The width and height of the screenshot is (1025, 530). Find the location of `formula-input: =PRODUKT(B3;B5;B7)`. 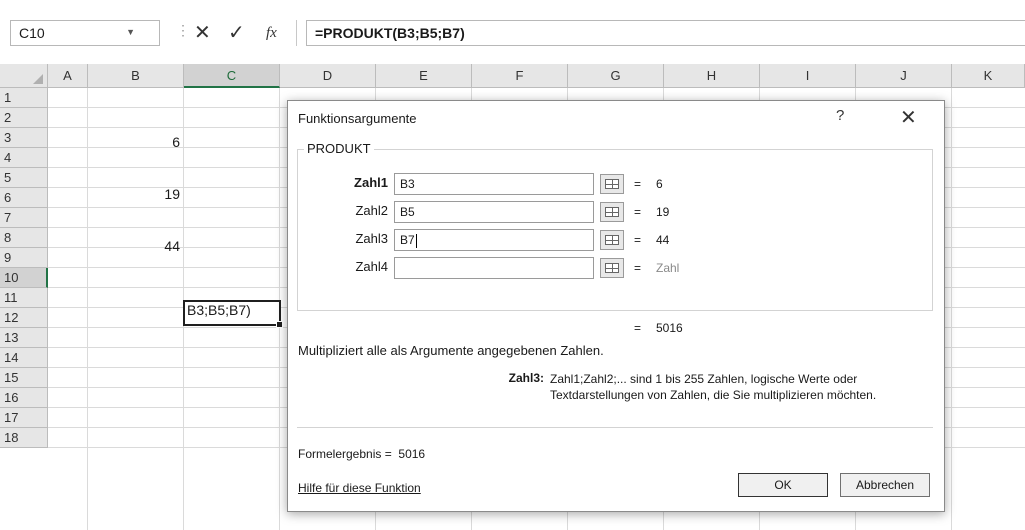

formula-input: =PRODUKT(B3;B5;B7) is located at coordinates (665, 33).